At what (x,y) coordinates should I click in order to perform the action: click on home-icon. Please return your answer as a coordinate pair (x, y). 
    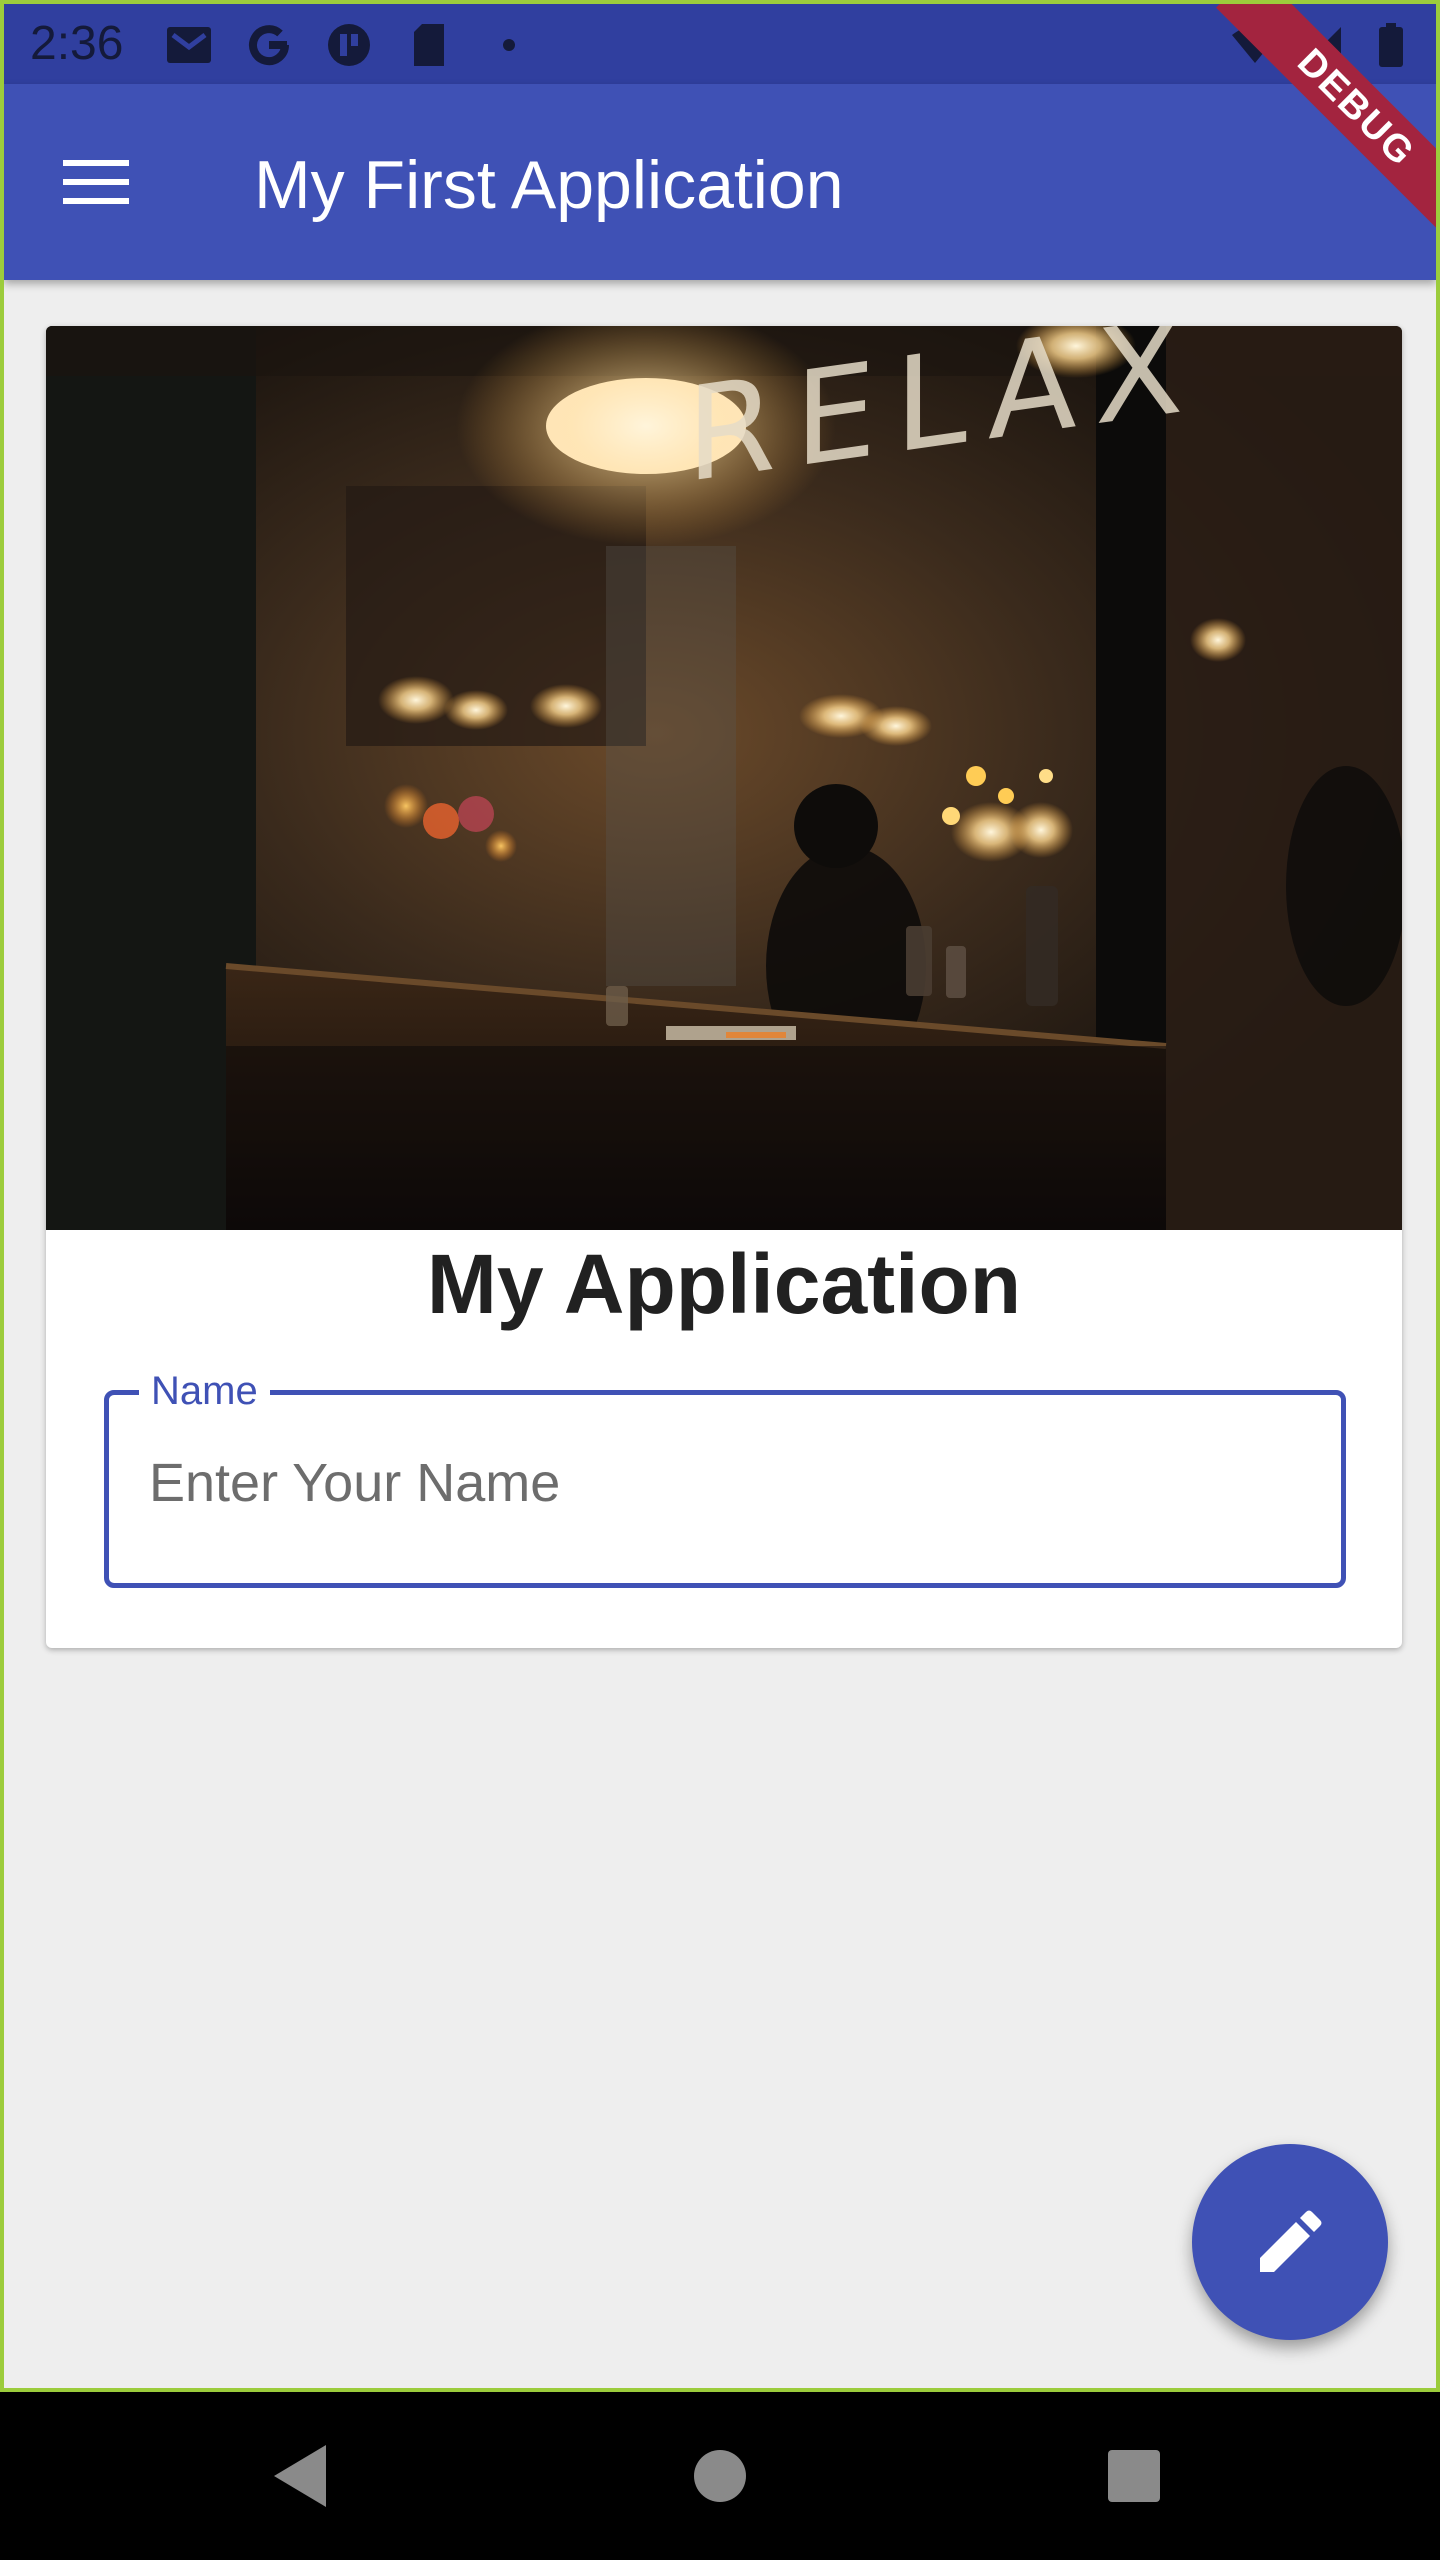
    Looking at the image, I should click on (720, 2476).